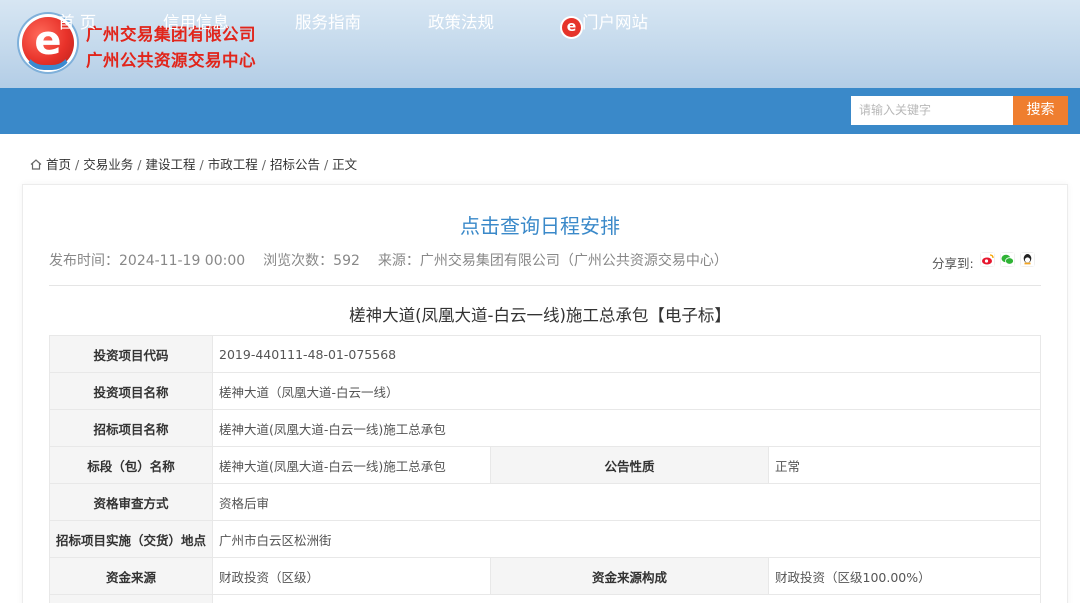 The height and width of the screenshot is (603, 1080). I want to click on table-row: 资格审查方式 资格后审, so click(544, 502).